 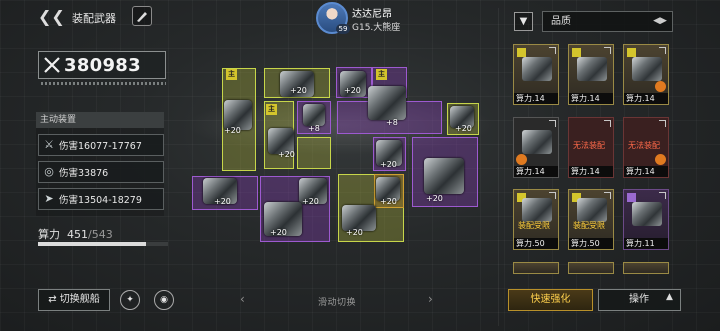 What do you see at coordinates (498, 167) in the screenshot?
I see `divider` at bounding box center [498, 167].